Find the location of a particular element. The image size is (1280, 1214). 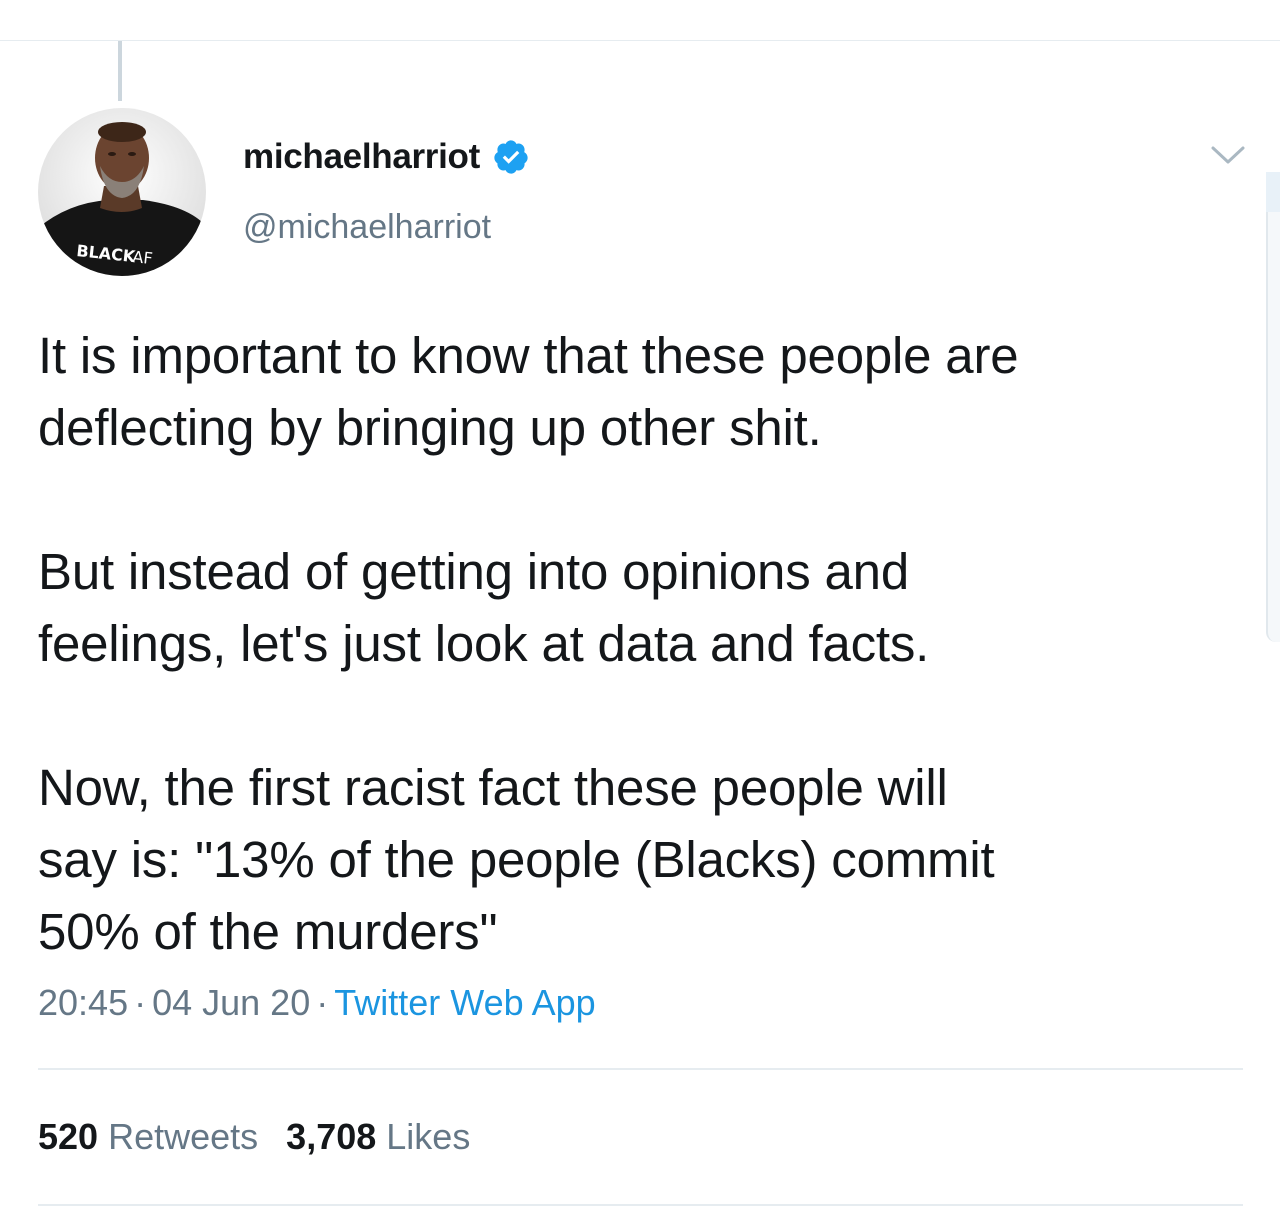

scrollbar-track is located at coordinates (1273, 407).